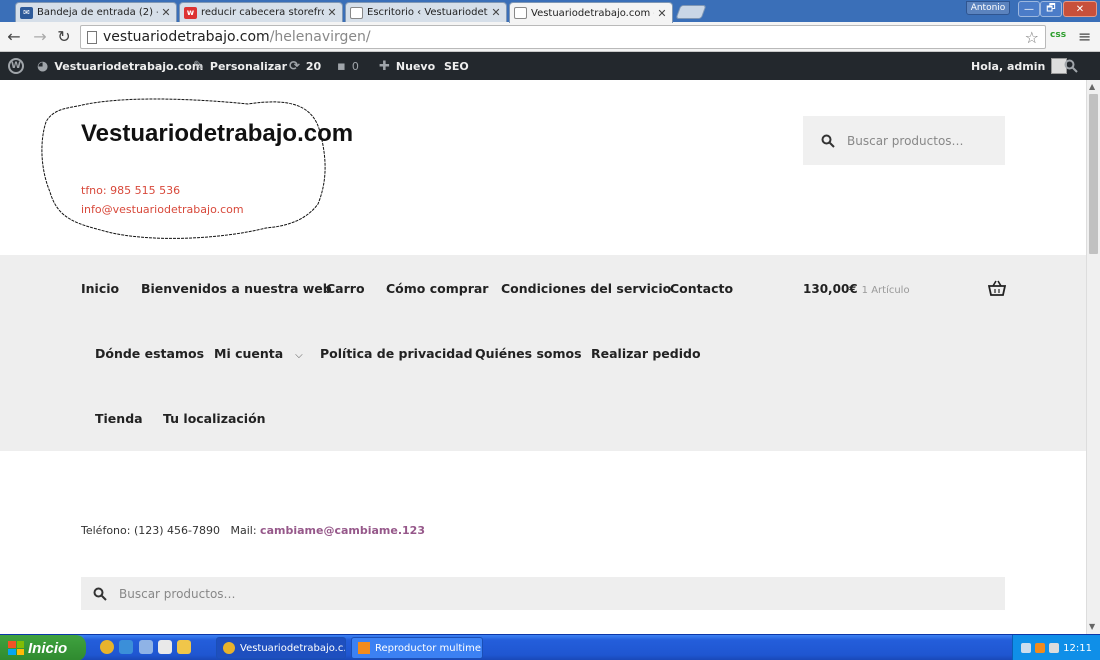 The image size is (1100, 660). What do you see at coordinates (40, 36) in the screenshot?
I see `forward-arrow-icon: →` at bounding box center [40, 36].